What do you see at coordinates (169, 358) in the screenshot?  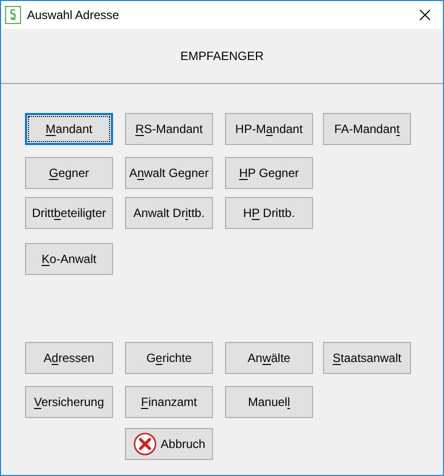 I see `address-button: Gerichte` at bounding box center [169, 358].